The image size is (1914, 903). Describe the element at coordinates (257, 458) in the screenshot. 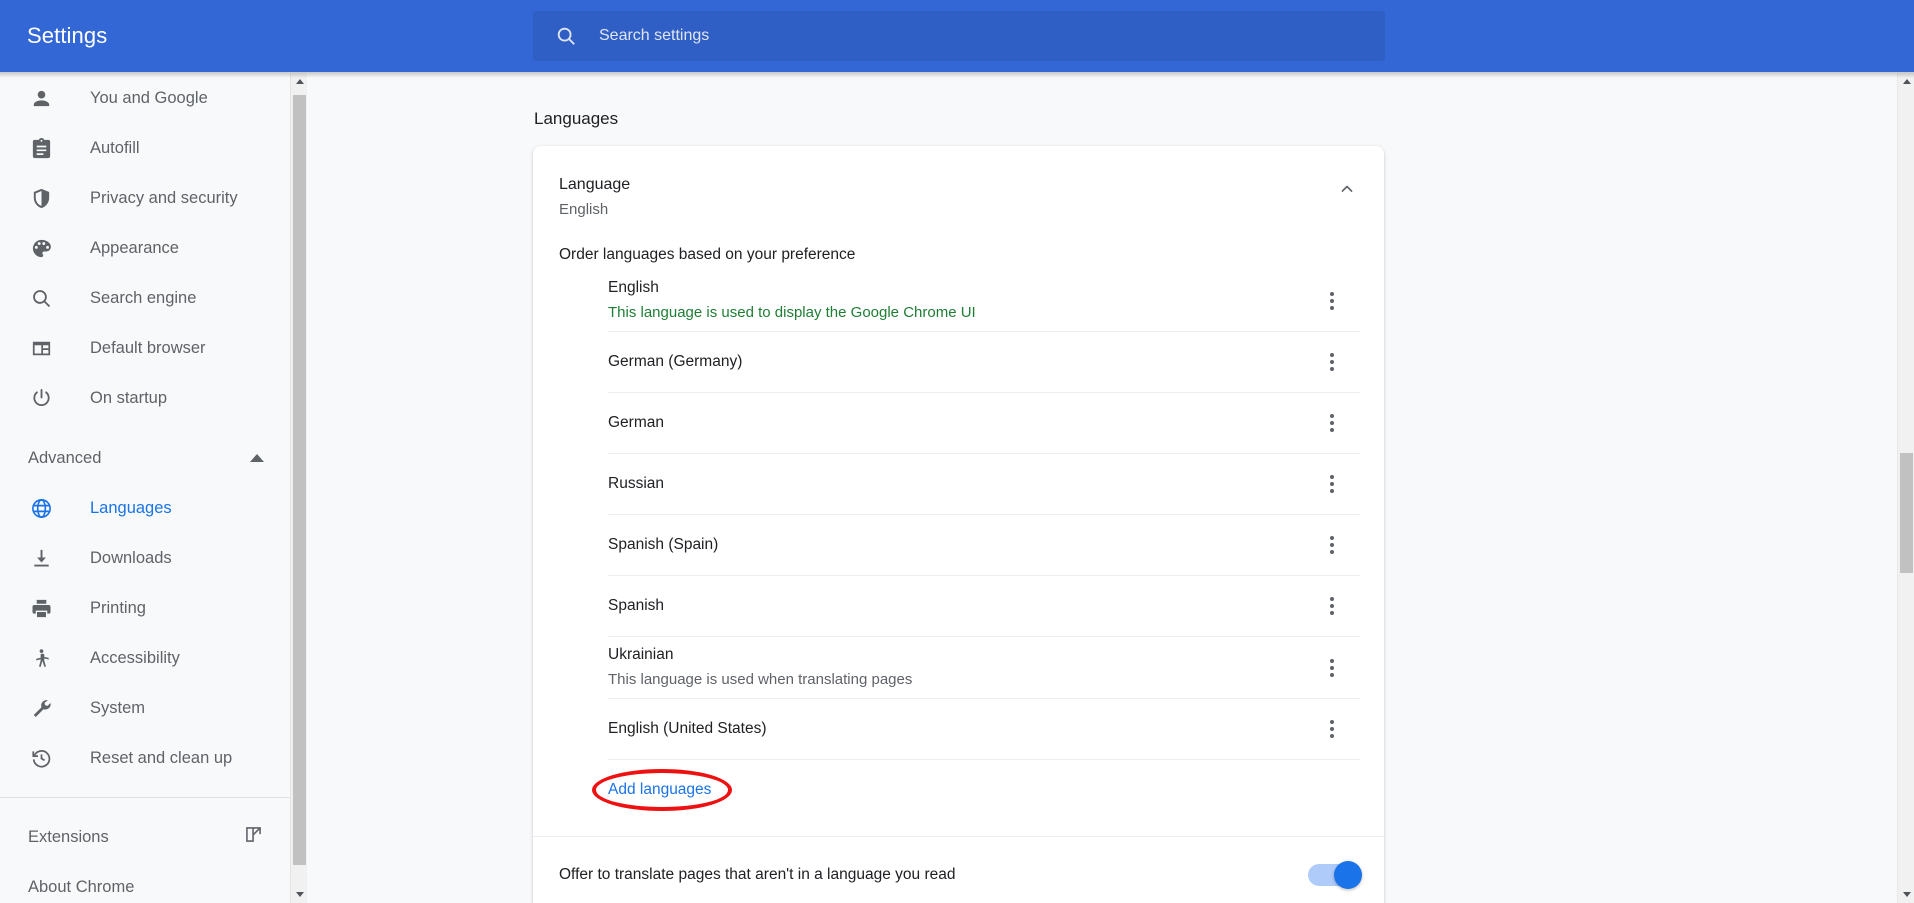

I see `caret-up-icon` at that location.